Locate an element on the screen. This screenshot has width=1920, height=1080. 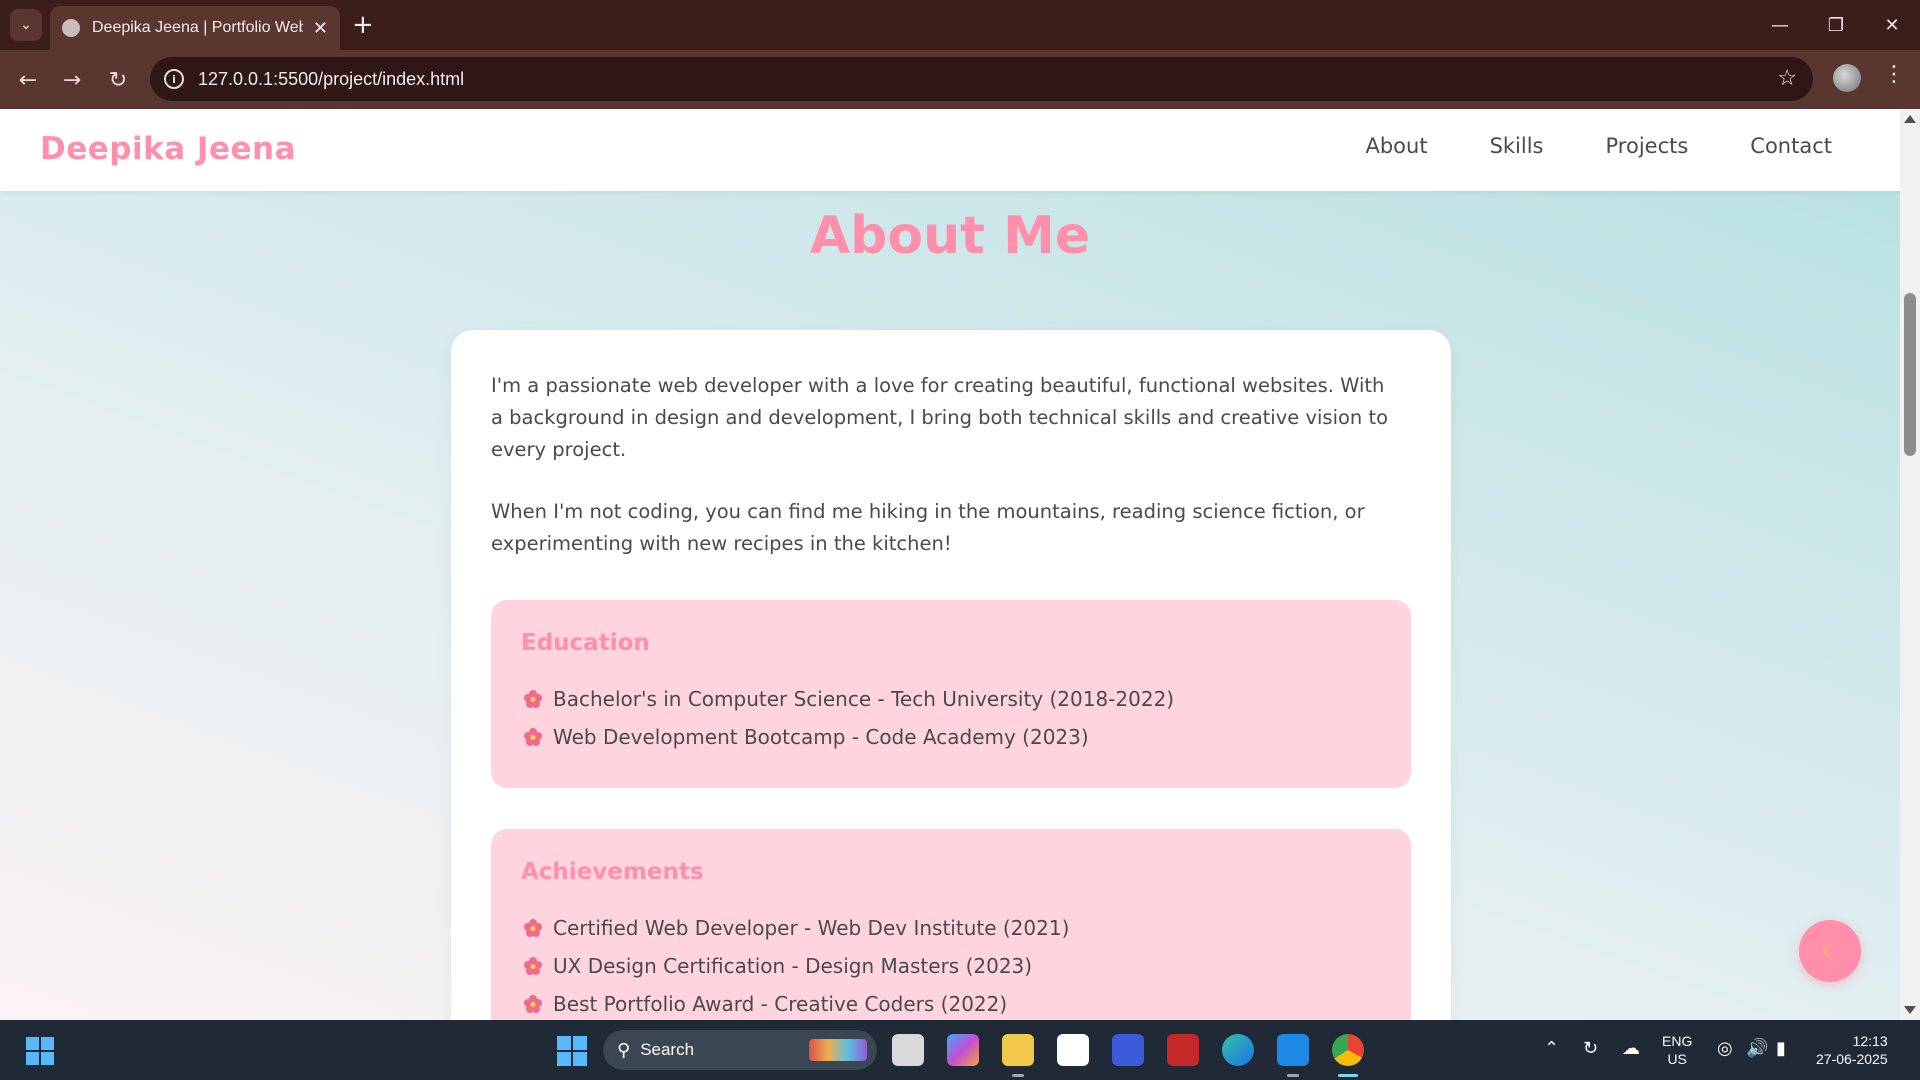
clock: 12:13 27-06-2025 is located at coordinates (1852, 1050).